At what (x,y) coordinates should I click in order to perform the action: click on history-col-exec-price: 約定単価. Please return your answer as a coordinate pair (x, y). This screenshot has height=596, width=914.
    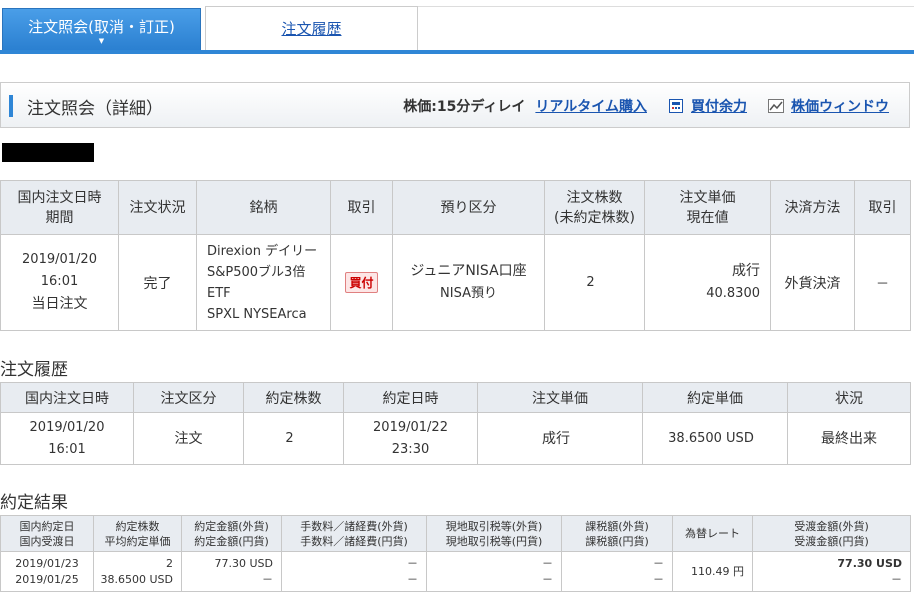
    Looking at the image, I should click on (715, 397).